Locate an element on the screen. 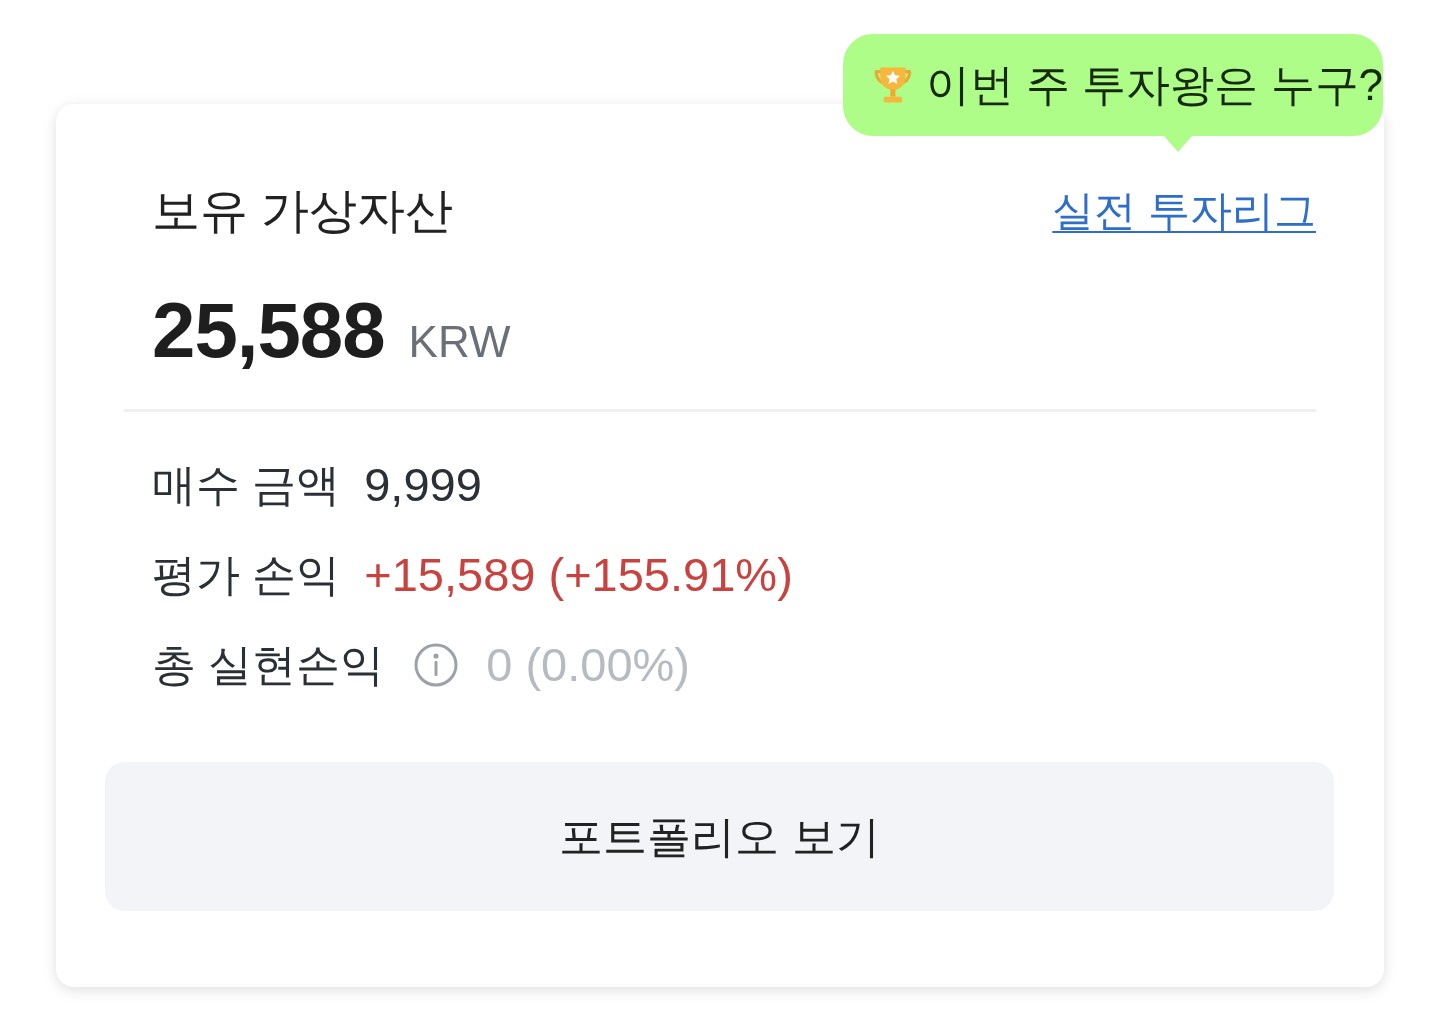 The width and height of the screenshot is (1440, 1012). tooltip-text: 이번 주 투자왕은 누구? is located at coordinates (1154, 85).